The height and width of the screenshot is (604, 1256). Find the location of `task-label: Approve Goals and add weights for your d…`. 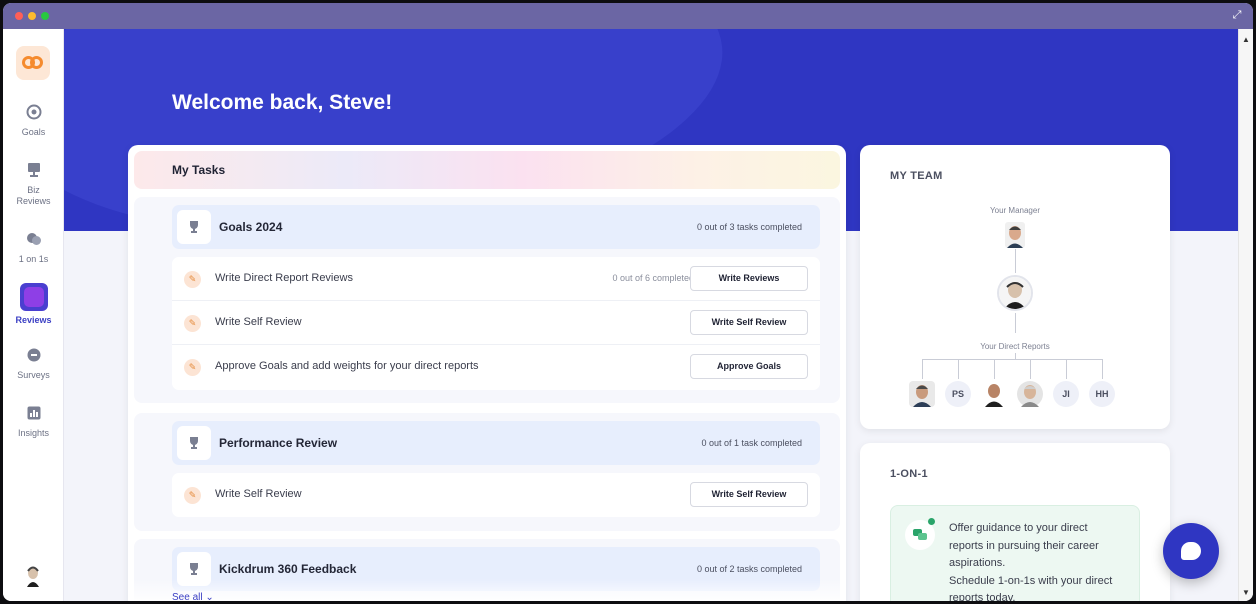

task-label: Approve Goals and add weights for your d… is located at coordinates (347, 366).